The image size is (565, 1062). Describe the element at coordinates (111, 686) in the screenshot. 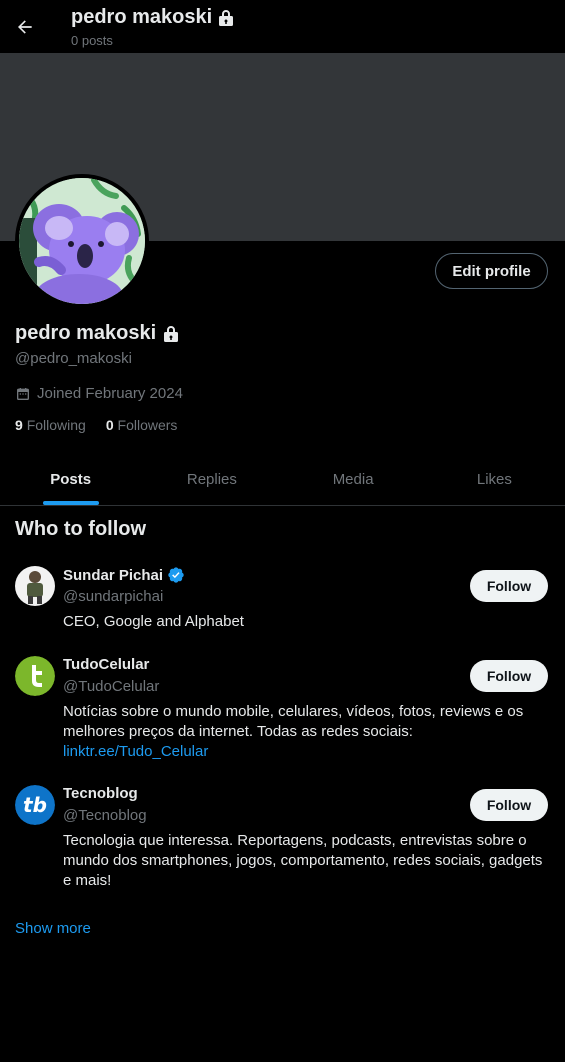

I see `suggestion-handle: @TudoCelular` at that location.